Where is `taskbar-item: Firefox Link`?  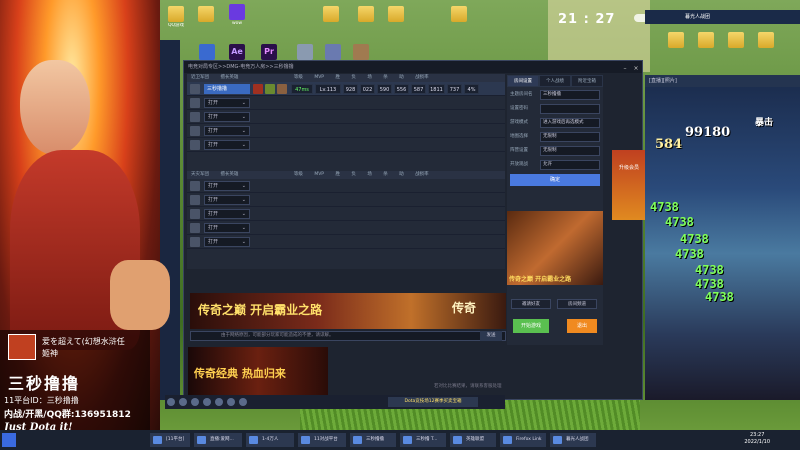 taskbar-item: Firefox Link is located at coordinates (523, 440).